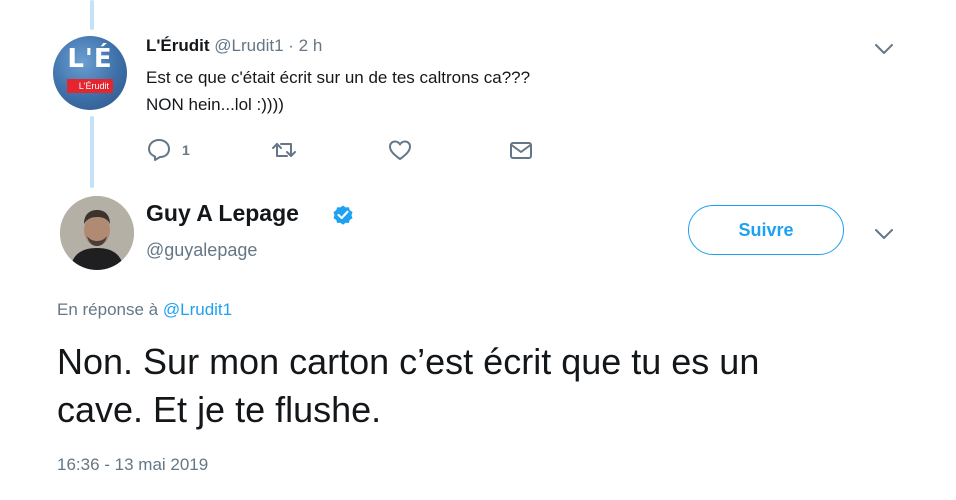 The height and width of the screenshot is (500, 956). I want to click on author-handle: @Lrudit1, so click(248, 45).